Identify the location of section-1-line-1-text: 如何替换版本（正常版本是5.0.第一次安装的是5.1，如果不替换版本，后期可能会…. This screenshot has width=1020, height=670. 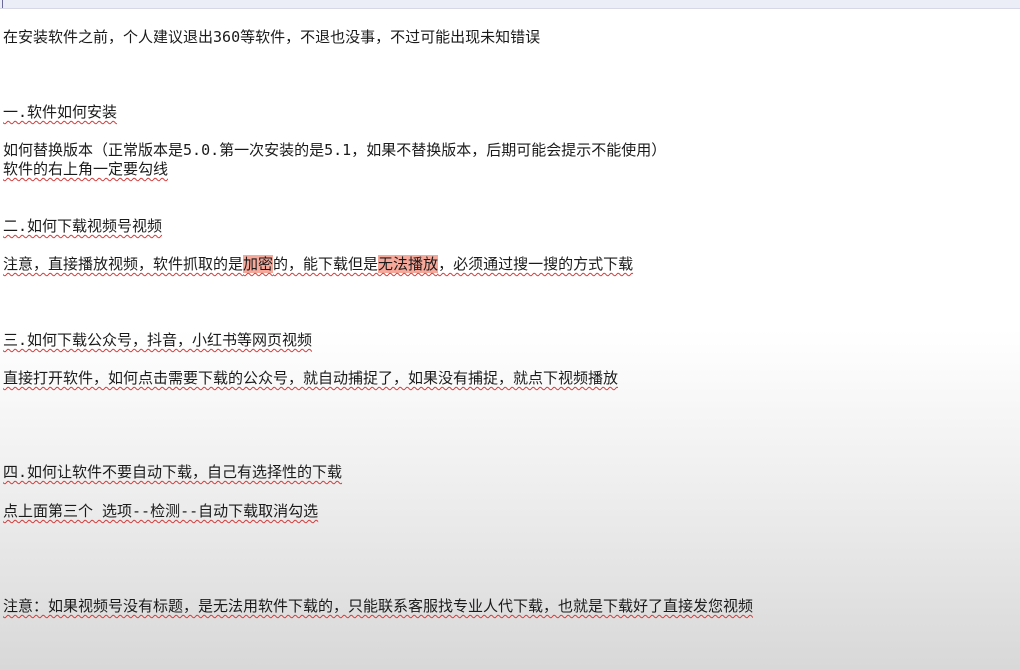
(335, 150).